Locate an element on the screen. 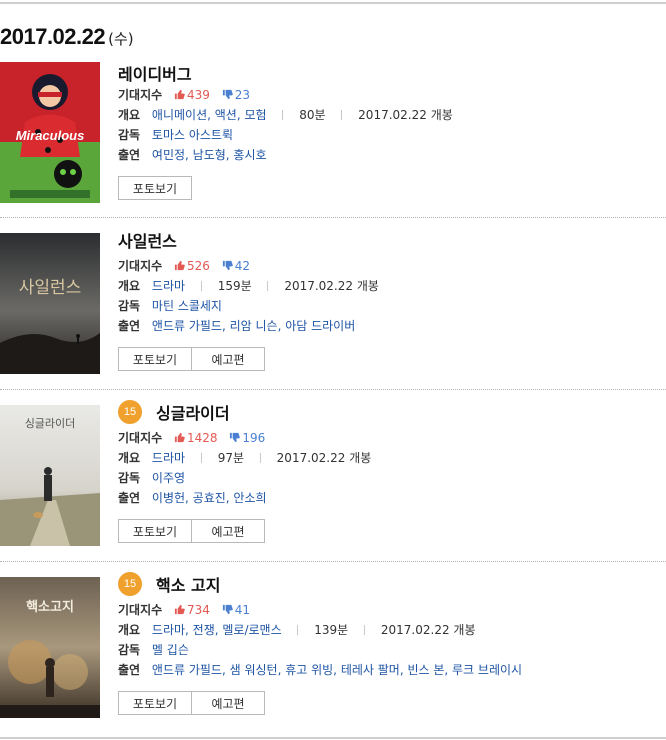 The width and height of the screenshot is (666, 740). dislike-count: 42 is located at coordinates (236, 266).